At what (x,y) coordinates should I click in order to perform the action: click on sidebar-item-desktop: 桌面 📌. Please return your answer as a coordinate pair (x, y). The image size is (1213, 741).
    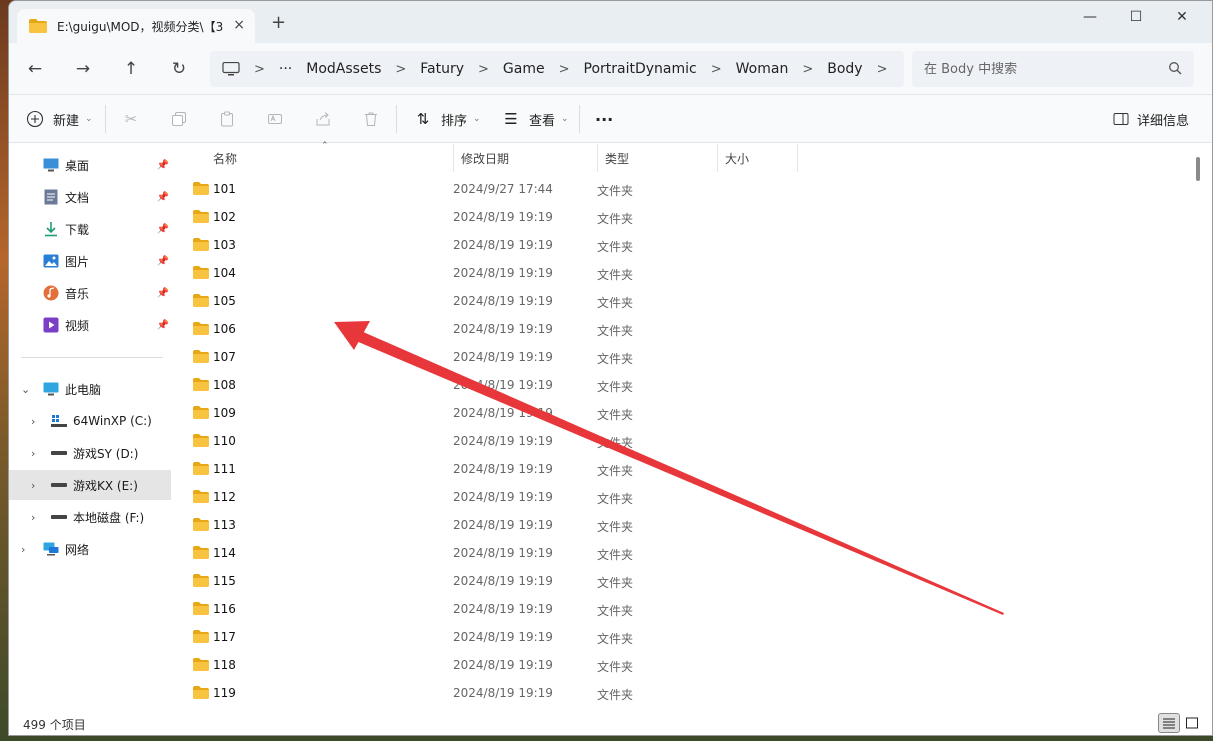
    Looking at the image, I should click on (90, 165).